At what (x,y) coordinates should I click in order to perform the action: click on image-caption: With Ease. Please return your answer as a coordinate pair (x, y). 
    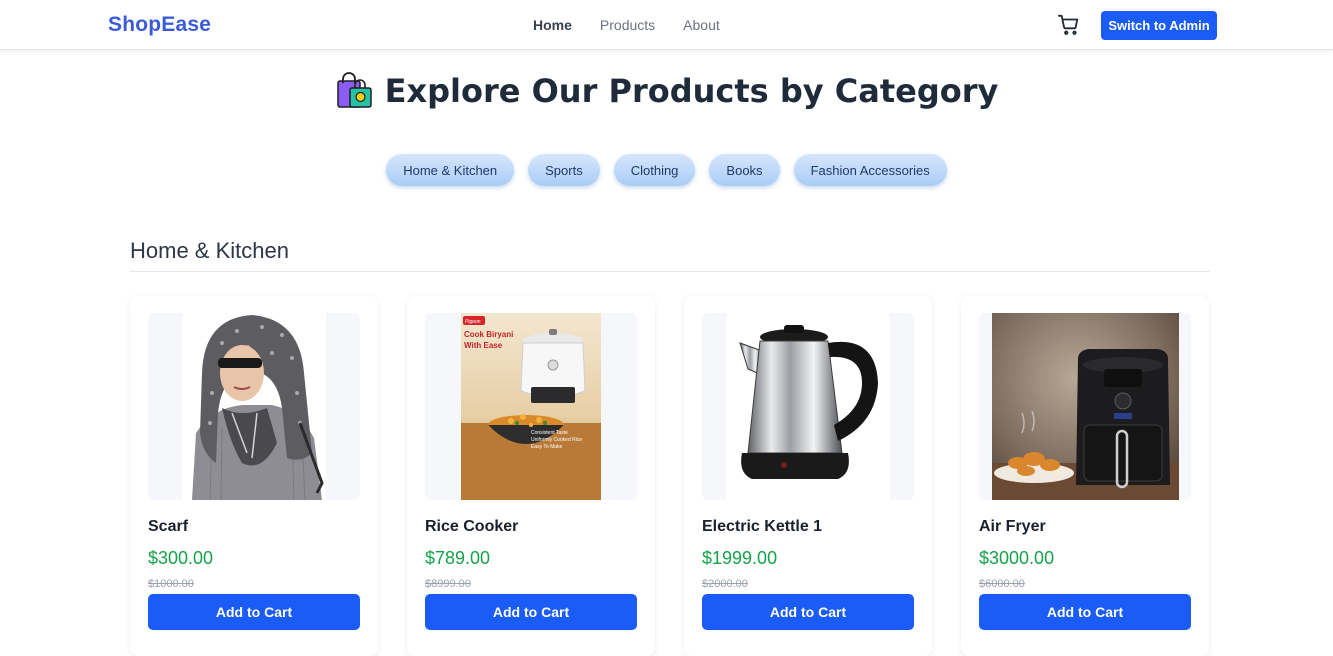
    Looking at the image, I should click on (483, 345).